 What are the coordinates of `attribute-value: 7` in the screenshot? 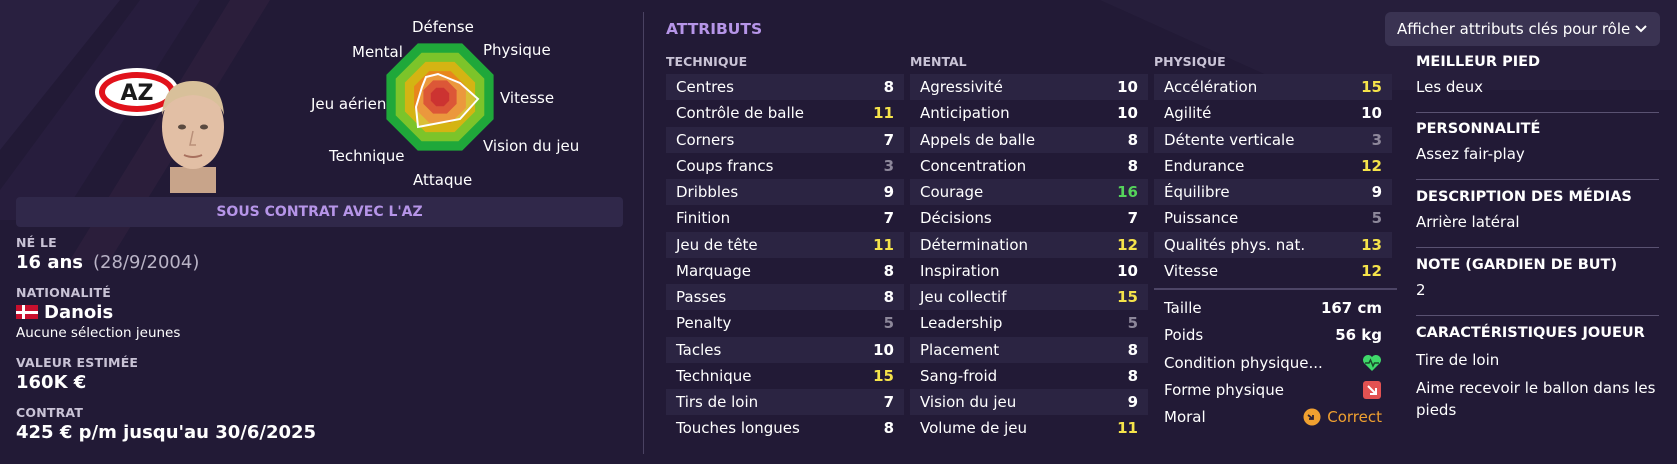 It's located at (888, 402).